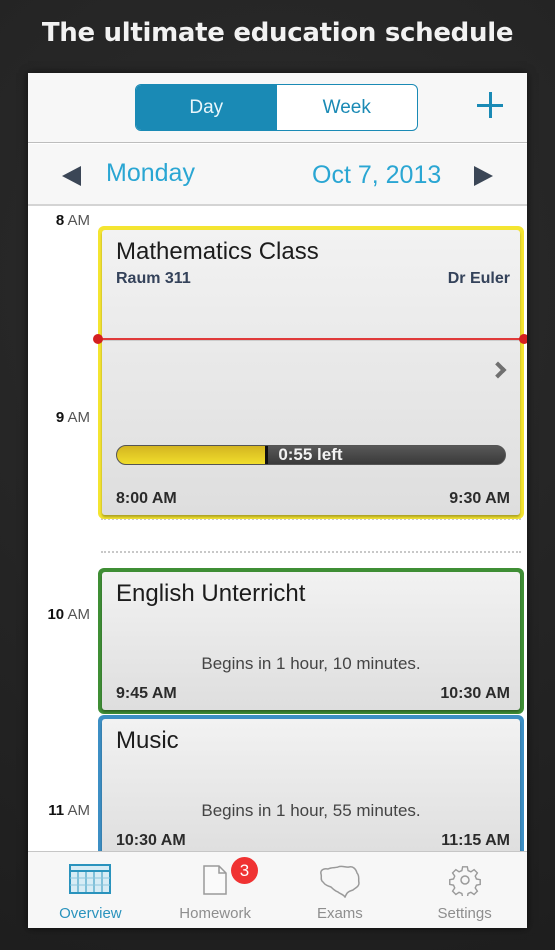 The image size is (555, 950). I want to click on hour-label: 10 AM, so click(59, 614).